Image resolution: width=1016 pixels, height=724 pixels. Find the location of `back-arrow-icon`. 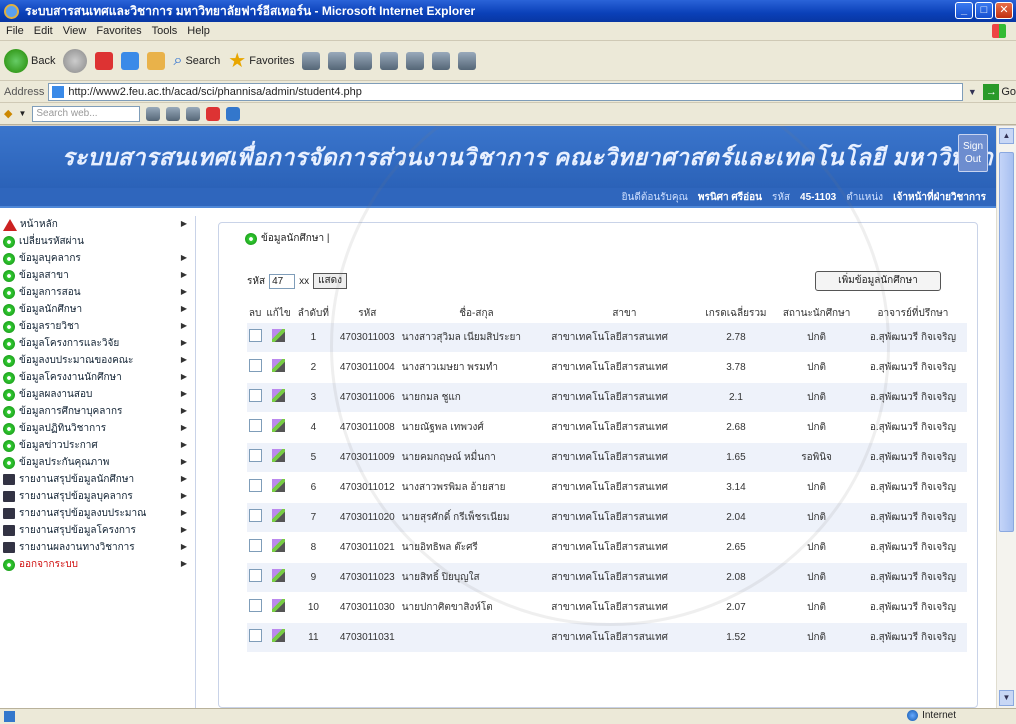

back-arrow-icon is located at coordinates (16, 60).